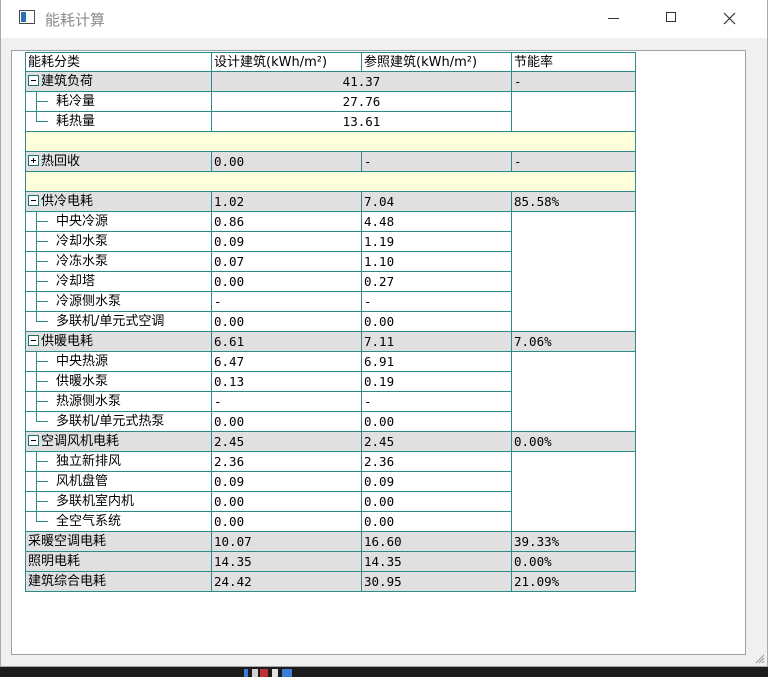  What do you see at coordinates (437, 62) in the screenshot?
I see `header-reference: 参照建筑(kWh/m²)` at bounding box center [437, 62].